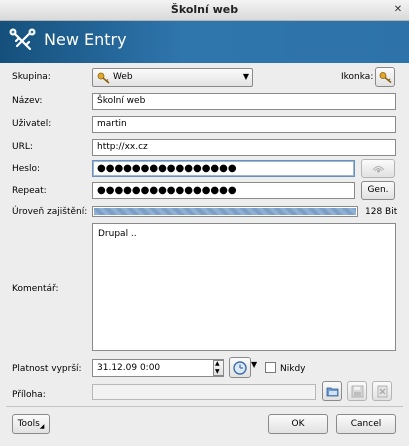 This screenshot has height=446, width=409. Describe the element at coordinates (204, 406) in the screenshot. I see `footer-separator` at that location.